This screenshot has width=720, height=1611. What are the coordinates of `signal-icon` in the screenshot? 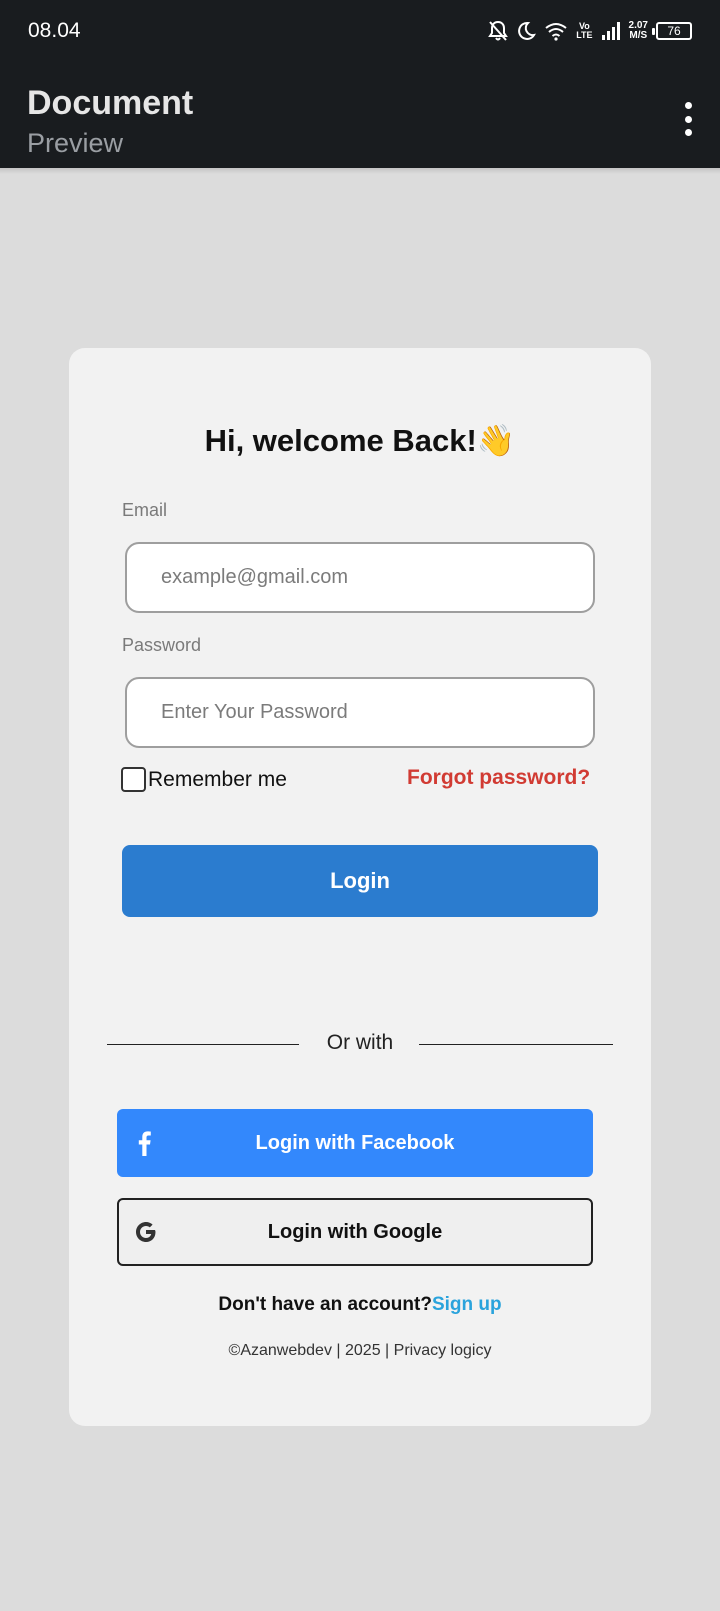 It's located at (611, 31).